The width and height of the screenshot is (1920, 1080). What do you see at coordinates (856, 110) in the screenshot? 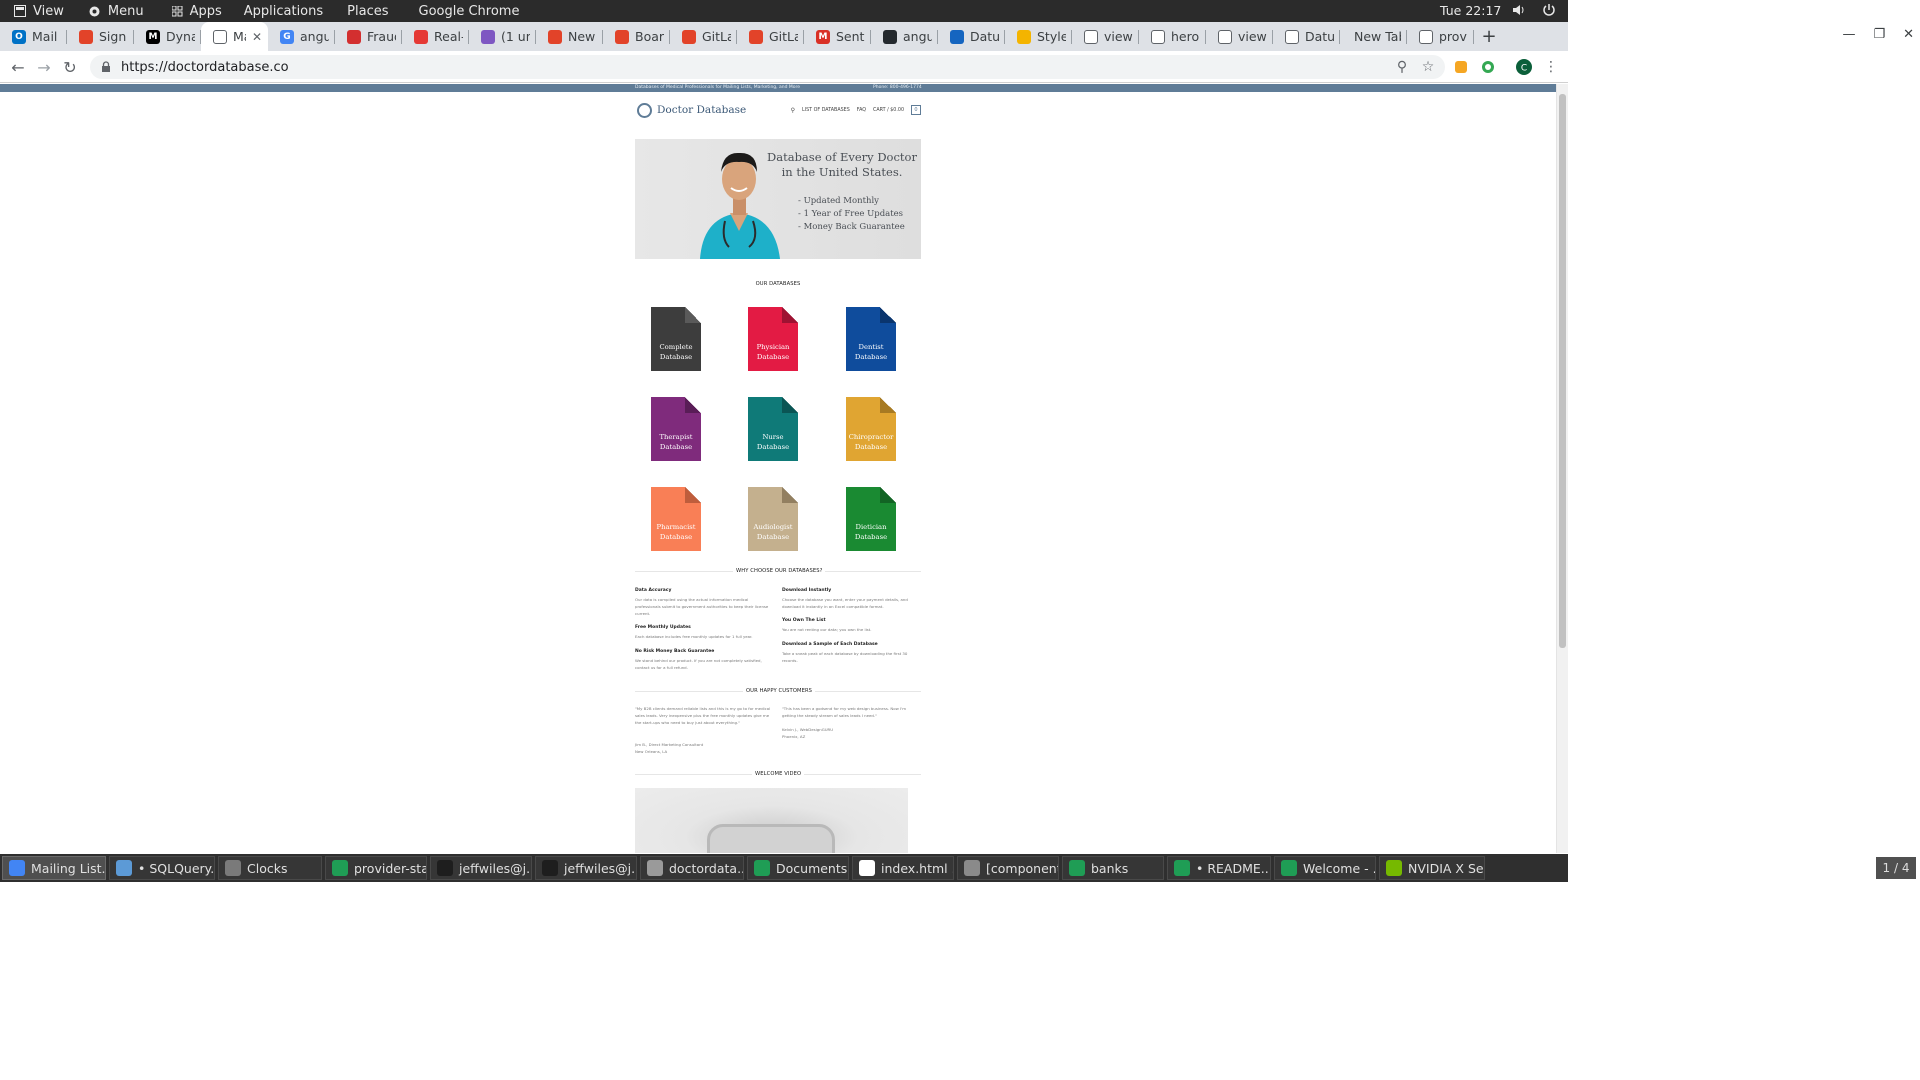
I see `site-nav: ⚲ LIST OF DATABASES FAQ CART / $0.00 0` at bounding box center [856, 110].